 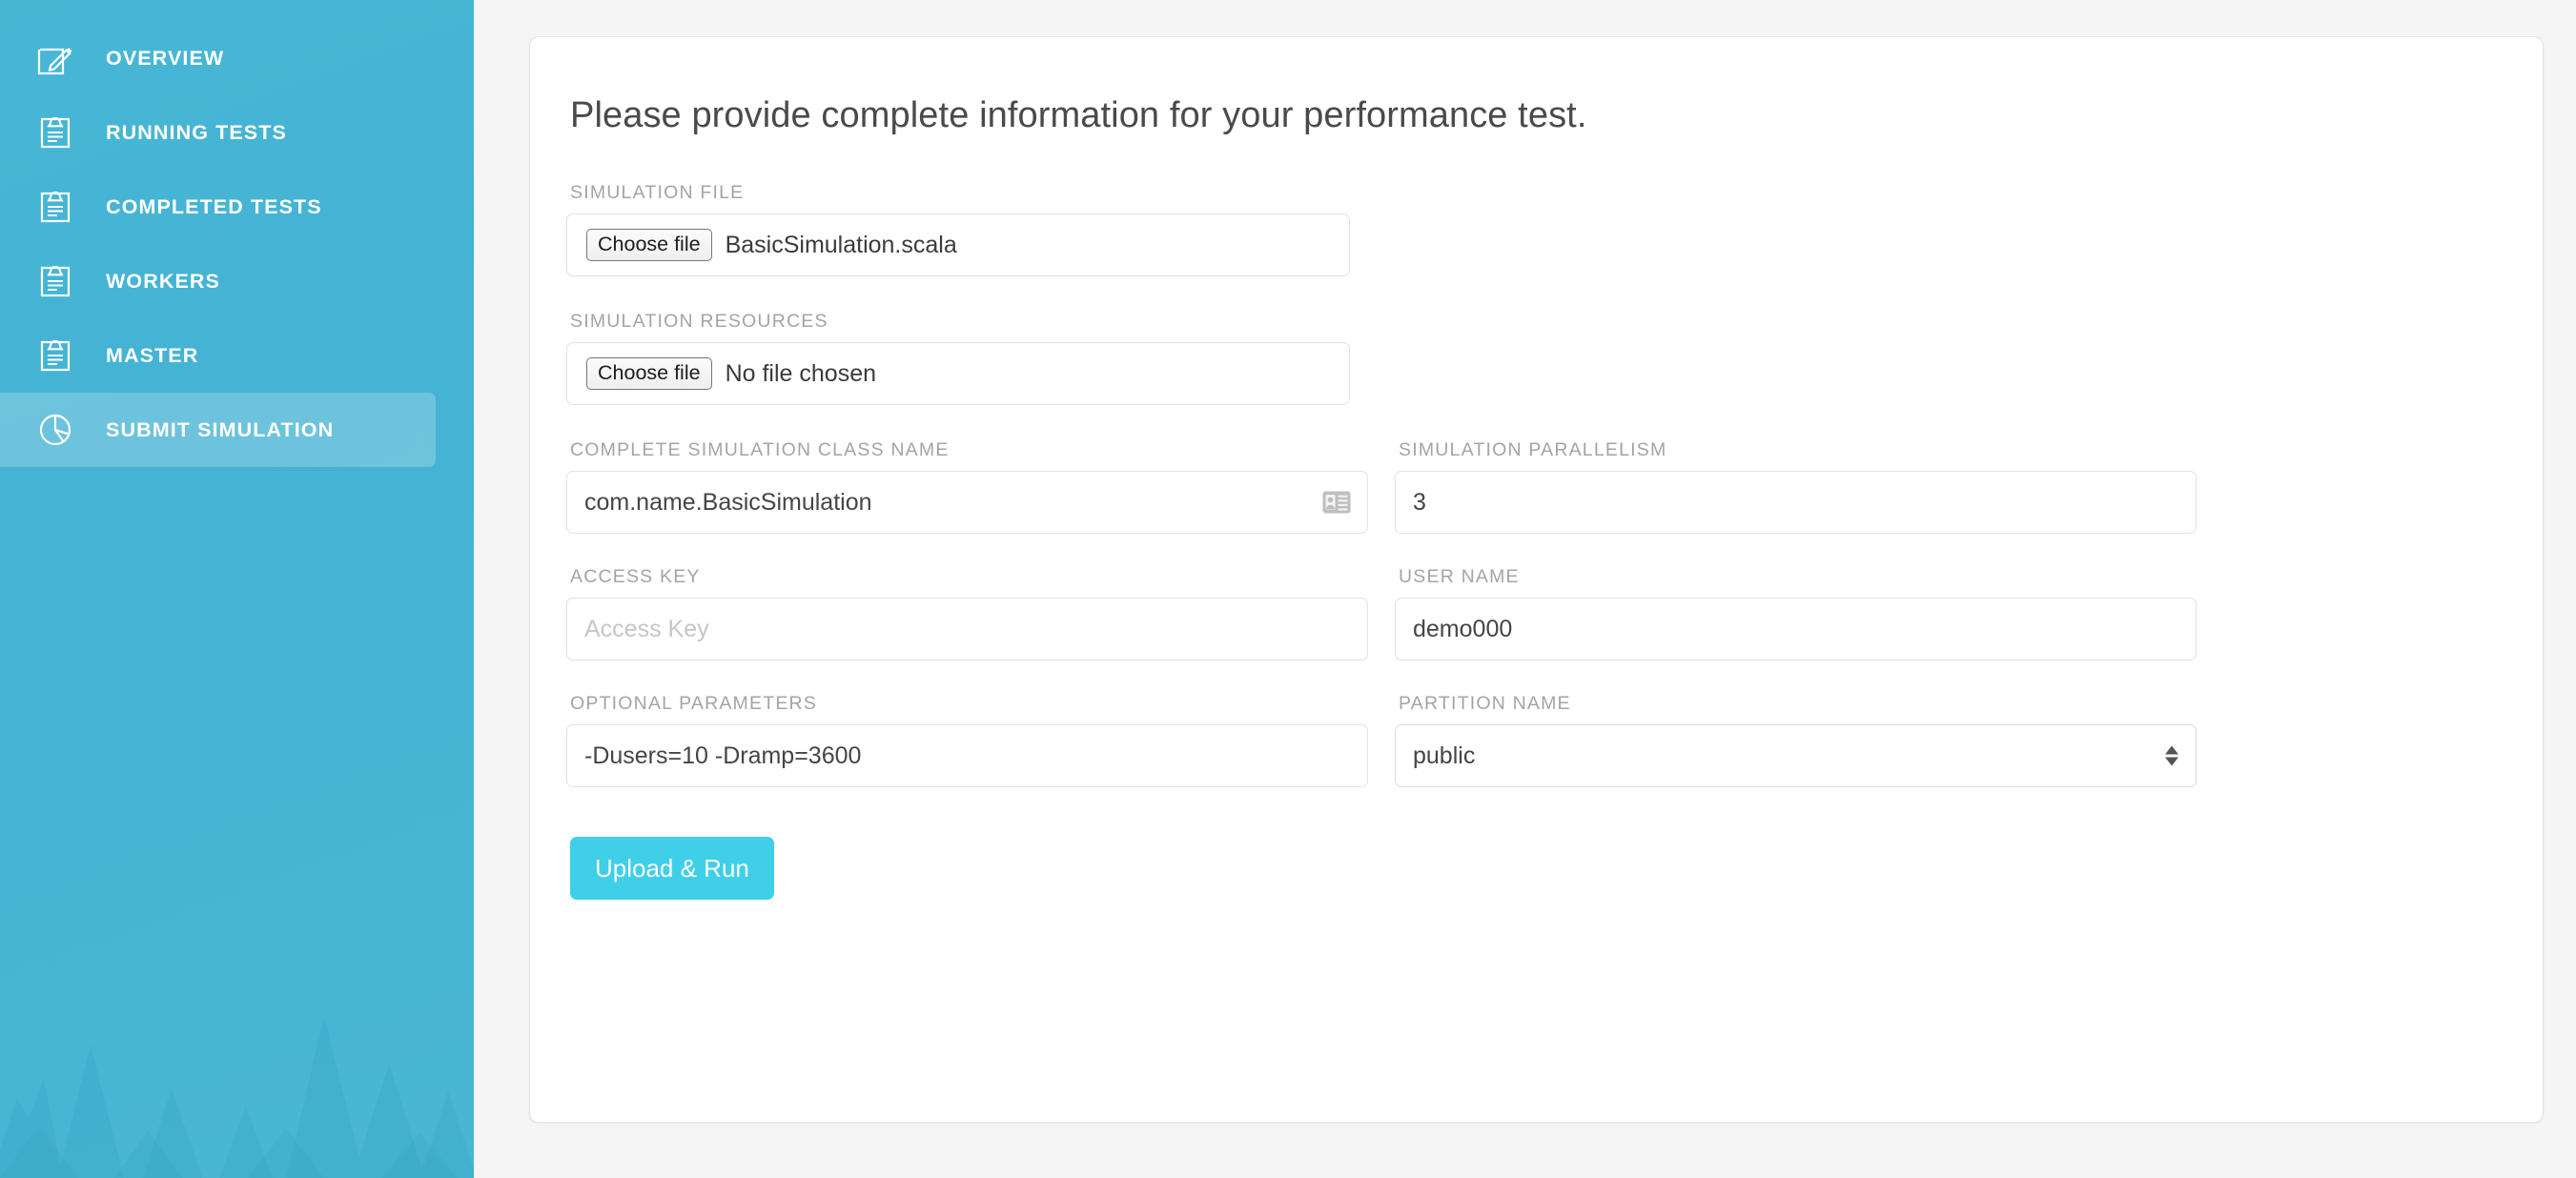 What do you see at coordinates (649, 373) in the screenshot?
I see `choose-file-button-resources: Choose file` at bounding box center [649, 373].